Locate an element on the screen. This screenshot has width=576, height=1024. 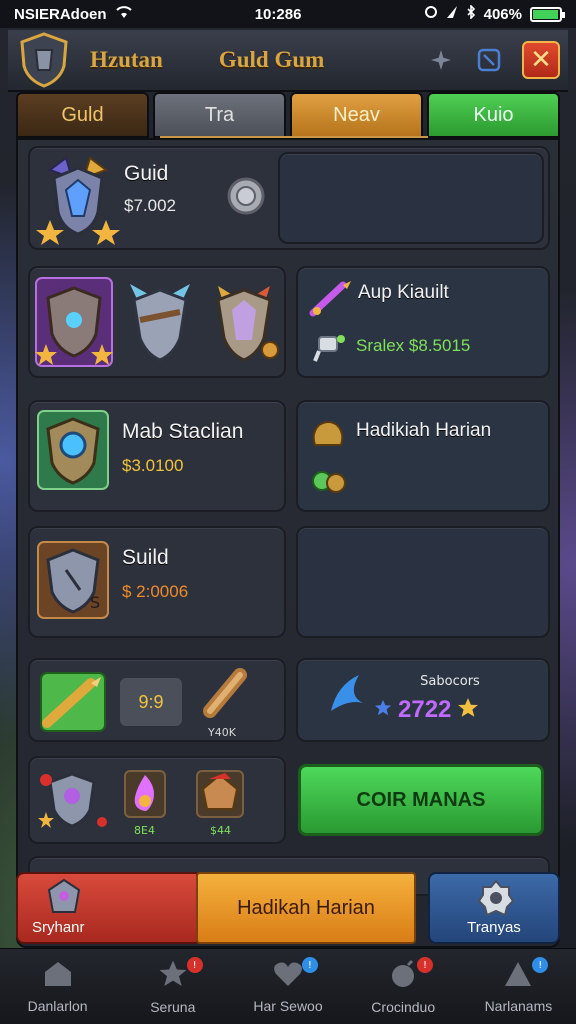
helmet-icon is located at coordinates (64, 898).